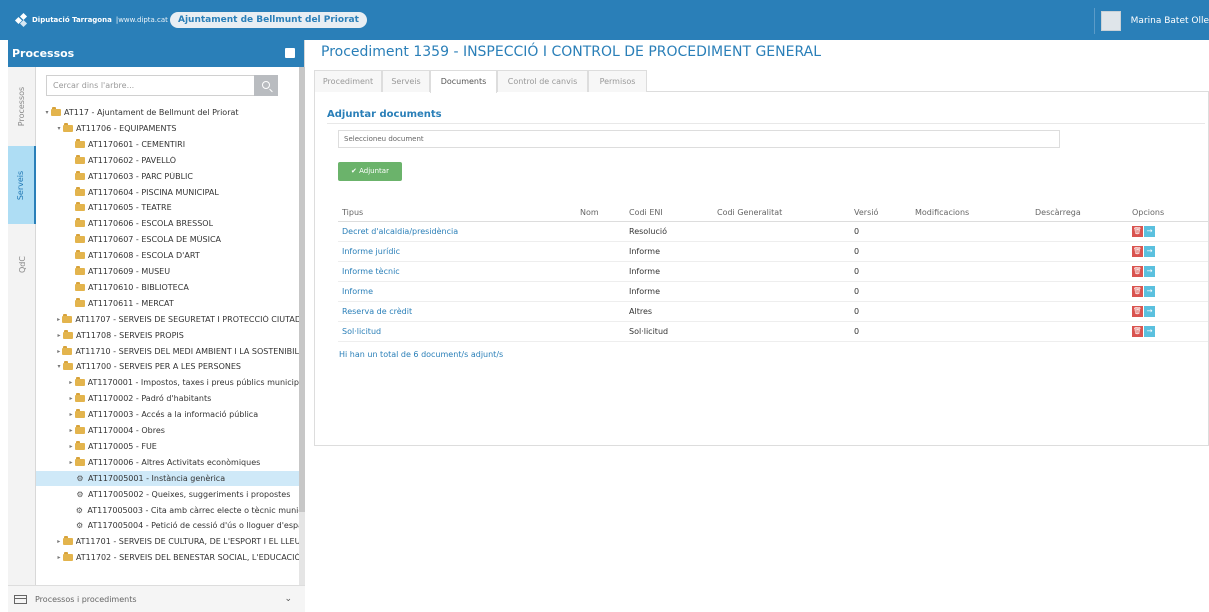  What do you see at coordinates (463, 81) in the screenshot?
I see `tab-documents: Documents` at bounding box center [463, 81].